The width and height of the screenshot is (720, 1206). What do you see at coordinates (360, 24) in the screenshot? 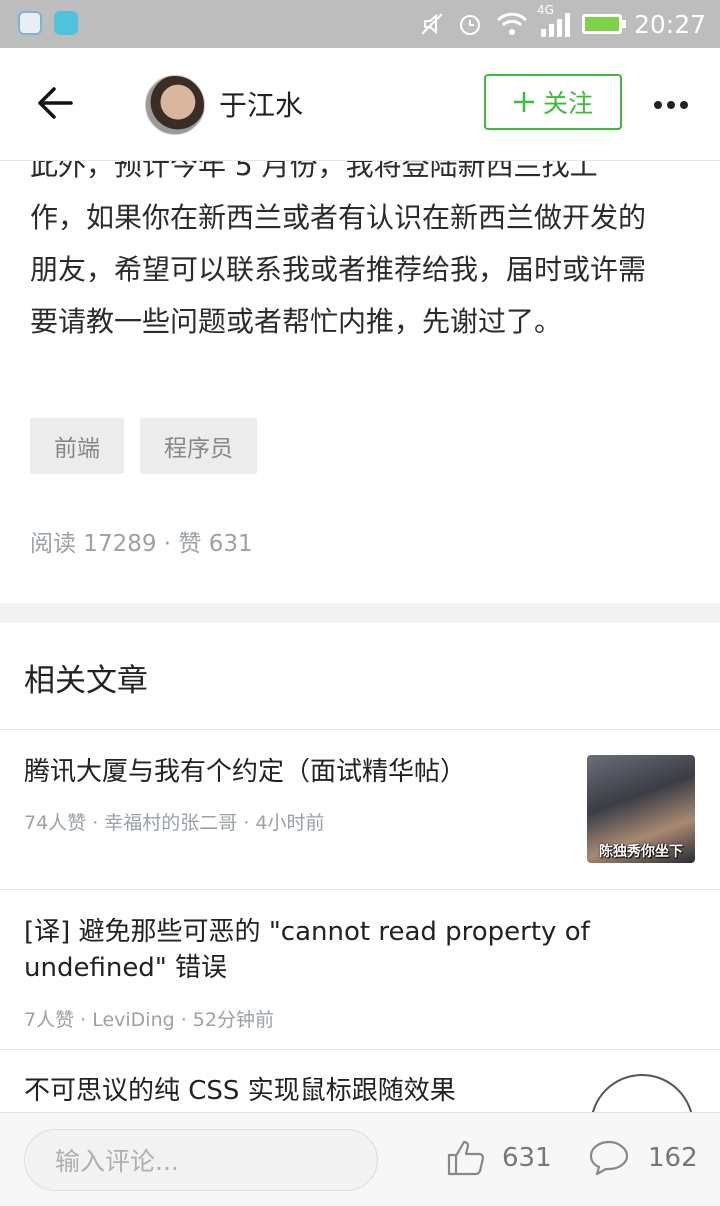
I see `status-bar: 4G 20:27` at bounding box center [360, 24].